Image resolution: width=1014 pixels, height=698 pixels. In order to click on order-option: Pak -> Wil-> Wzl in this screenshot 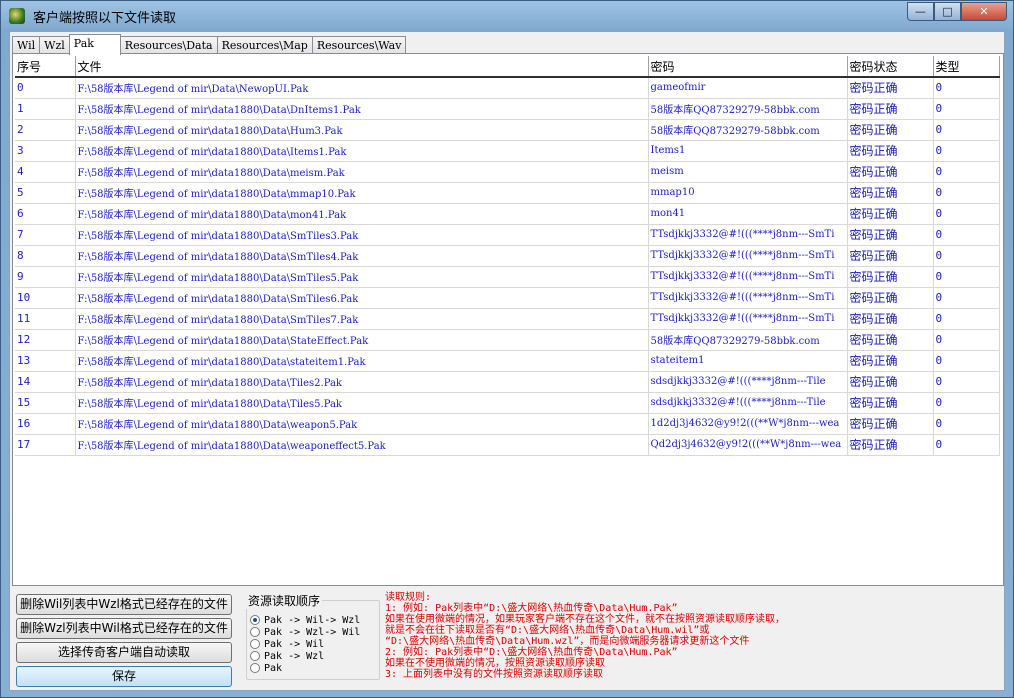, I will do `click(305, 620)`.